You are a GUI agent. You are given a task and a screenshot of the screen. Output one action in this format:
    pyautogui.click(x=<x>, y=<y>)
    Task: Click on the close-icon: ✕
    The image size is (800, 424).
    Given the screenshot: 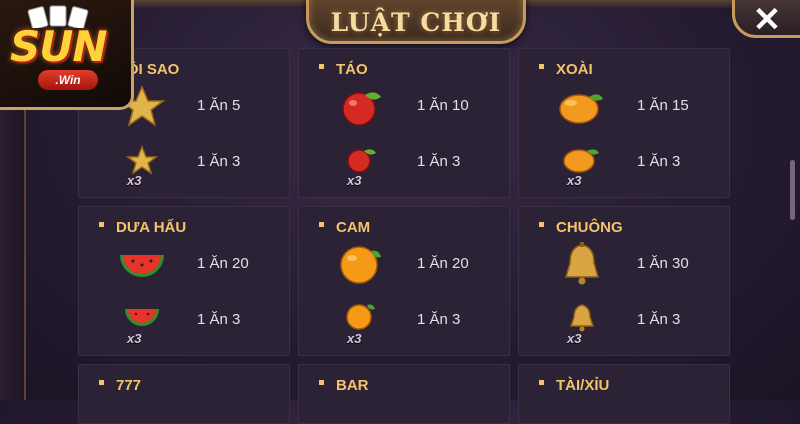 What is the action you would take?
    pyautogui.click(x=767, y=20)
    